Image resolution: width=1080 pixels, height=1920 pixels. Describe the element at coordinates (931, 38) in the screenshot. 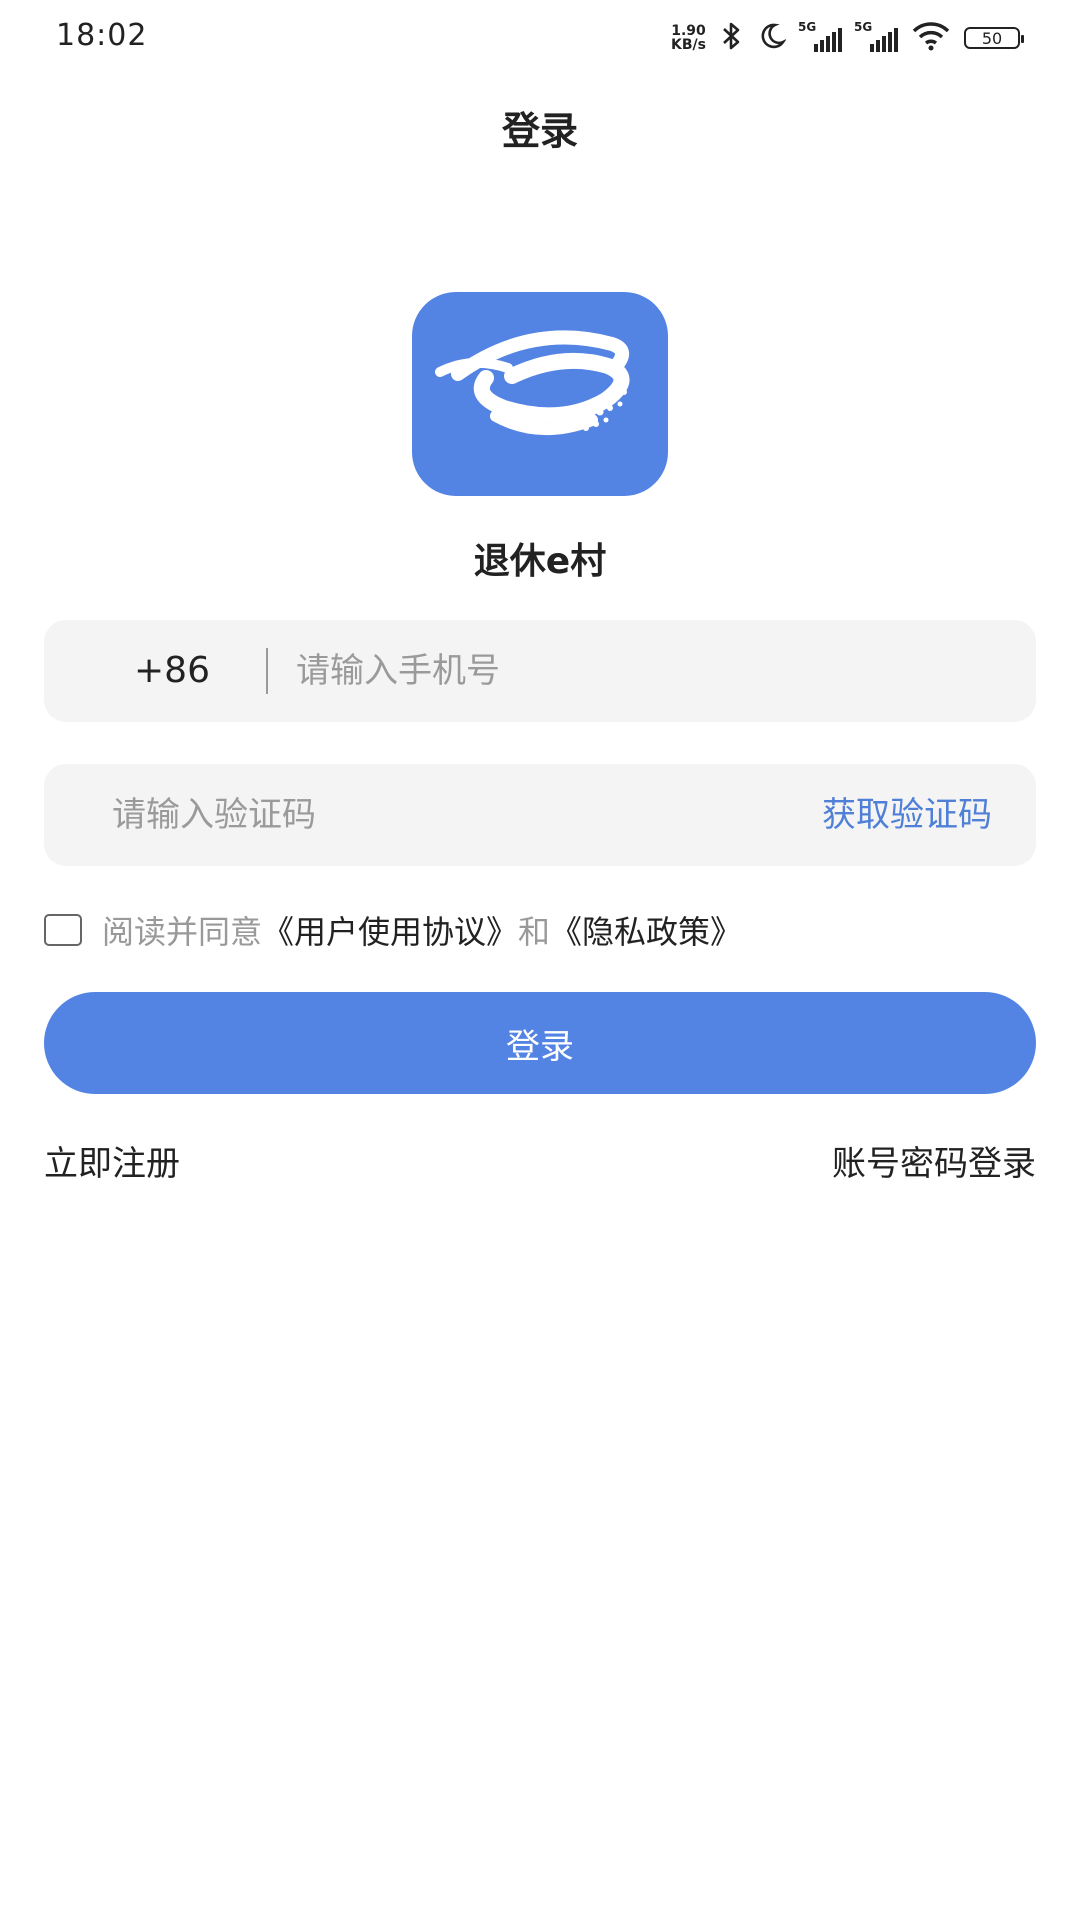

I see `wifi-icon` at that location.